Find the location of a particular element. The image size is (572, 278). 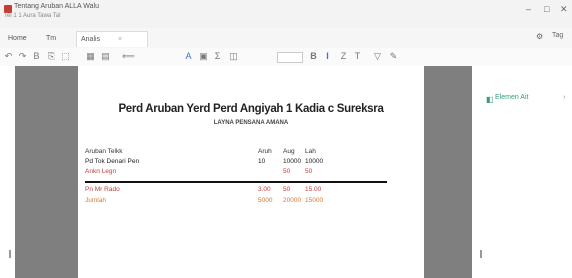

left-scroll-handle is located at coordinates (10, 254).